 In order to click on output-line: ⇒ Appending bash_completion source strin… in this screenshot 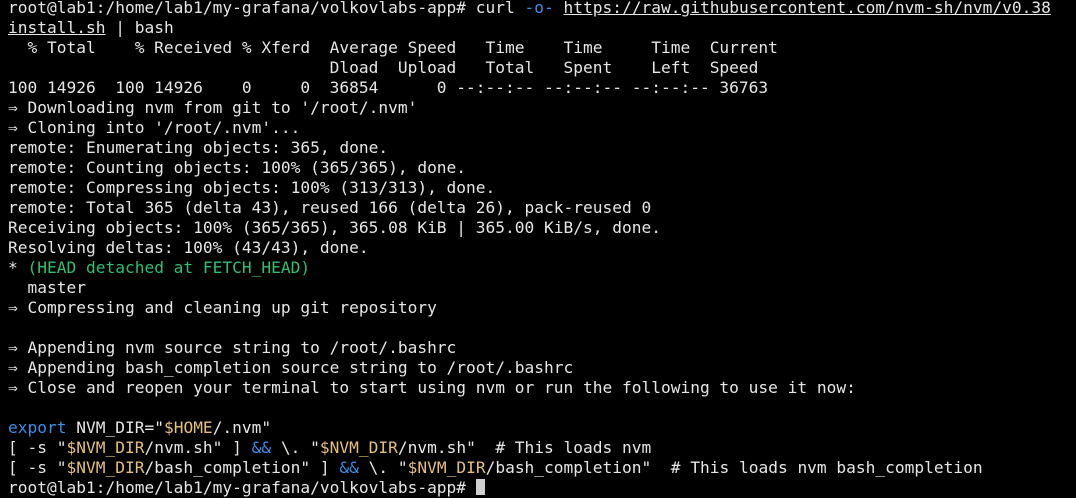, I will do `click(291, 367)`.